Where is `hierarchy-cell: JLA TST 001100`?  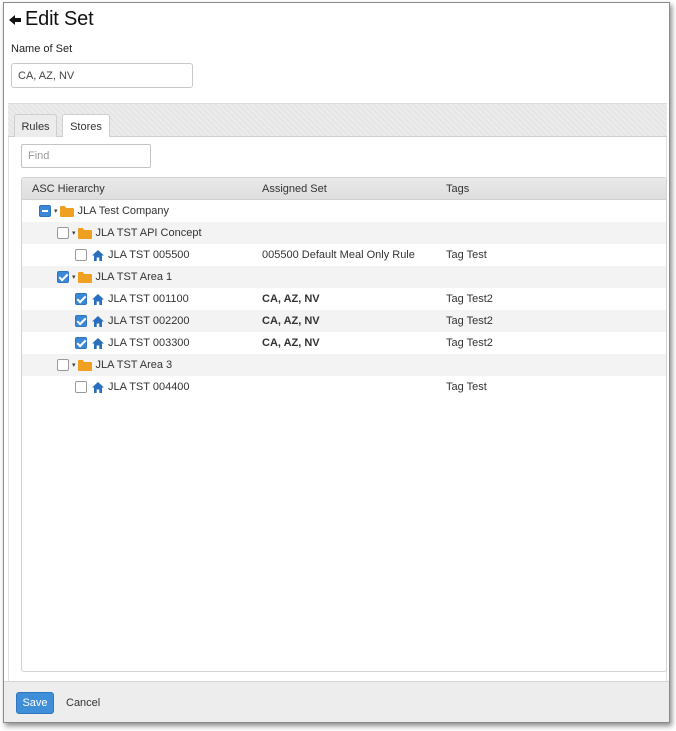 hierarchy-cell: JLA TST 001100 is located at coordinates (132, 299).